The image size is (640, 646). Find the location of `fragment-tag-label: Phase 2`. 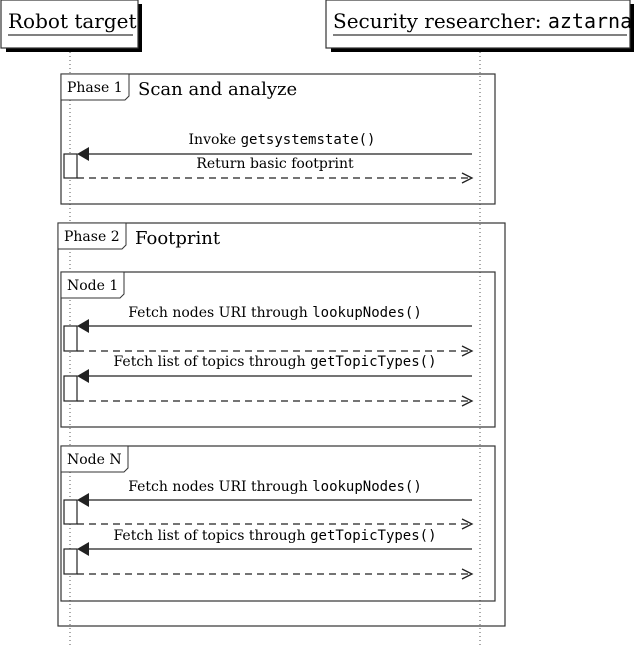

fragment-tag-label: Phase 2 is located at coordinates (92, 237).